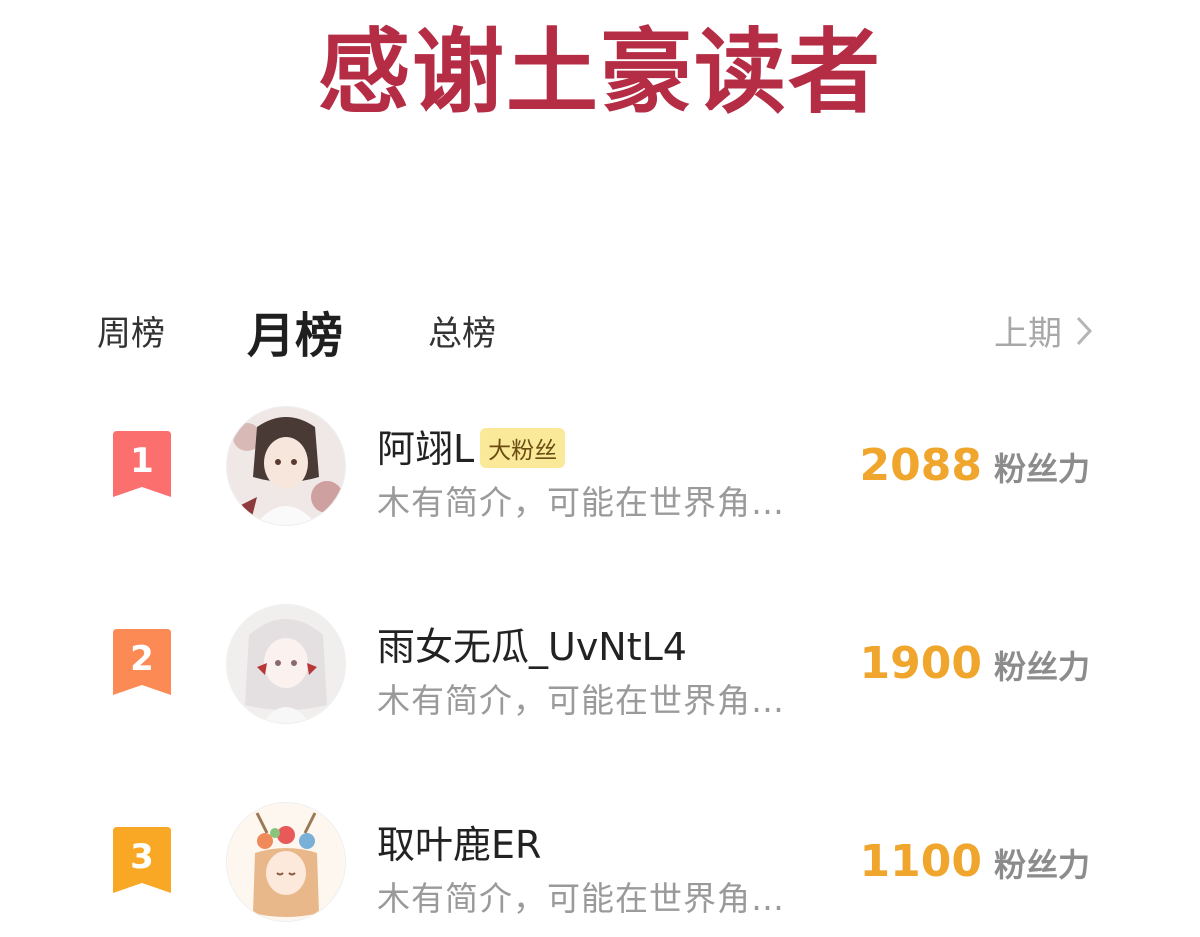  What do you see at coordinates (462, 330) in the screenshot?
I see `tab-total: 总榜` at bounding box center [462, 330].